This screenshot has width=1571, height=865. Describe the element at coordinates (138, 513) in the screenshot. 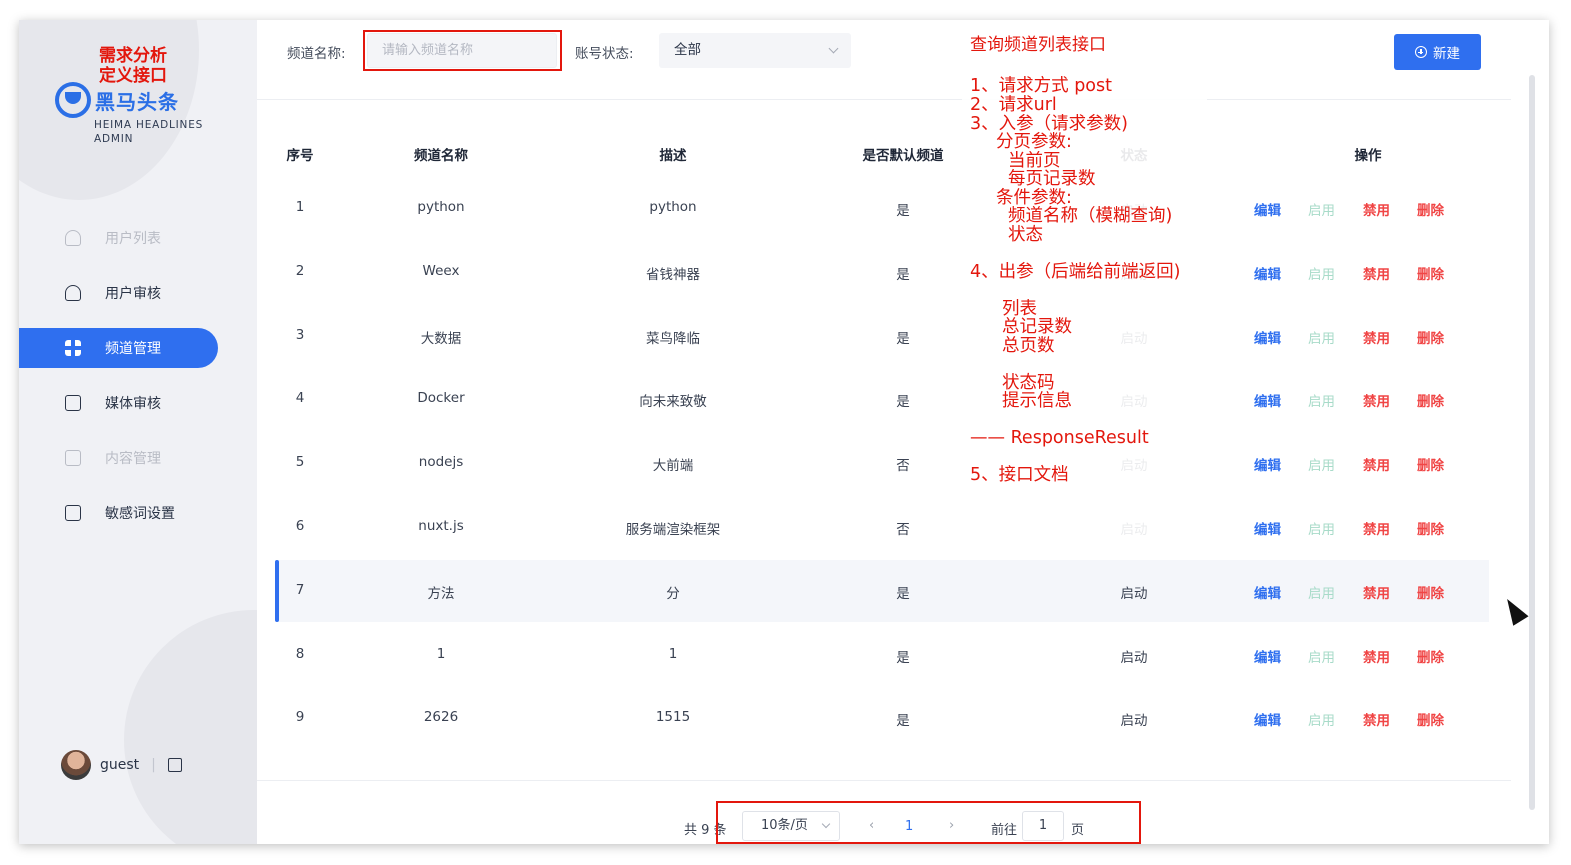

I see `sidebar-item-sensitive-words: 敏感词设置` at that location.